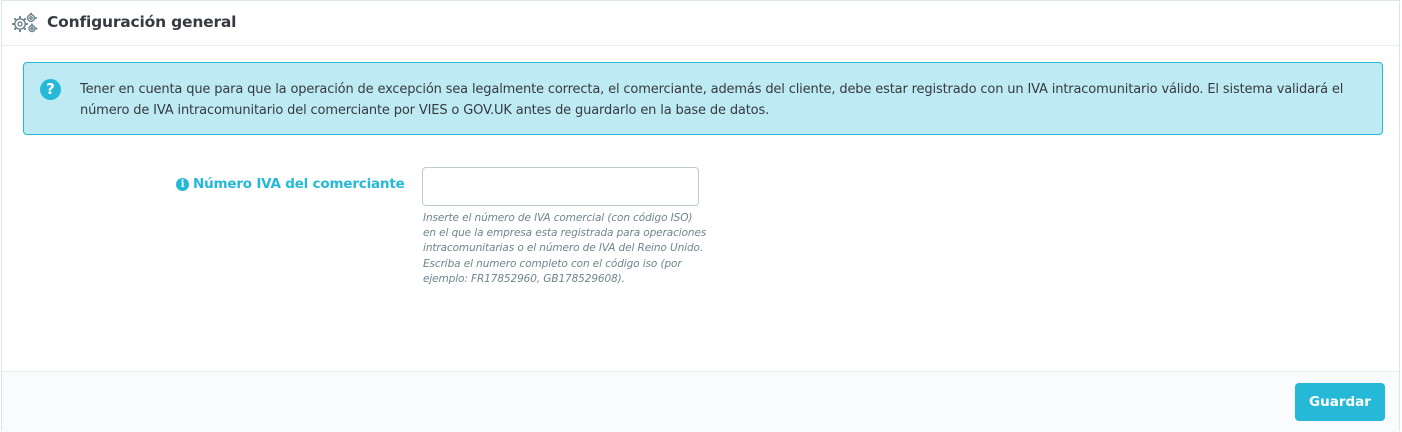  I want to click on merchant-vat-label: i Número IVA del comerciante, so click(290, 184).